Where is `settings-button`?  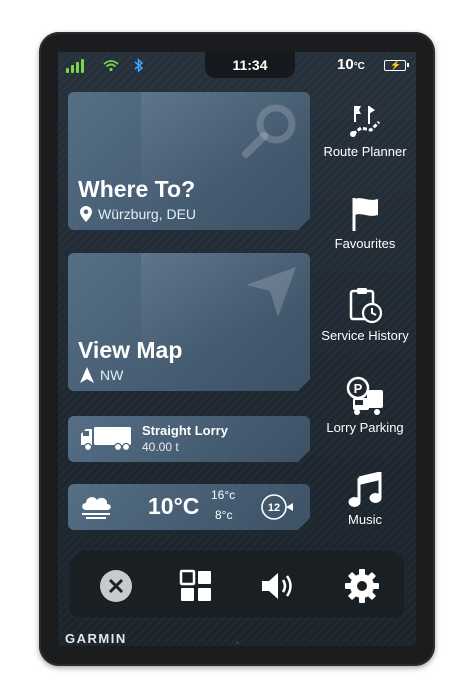 settings-button is located at coordinates (362, 586).